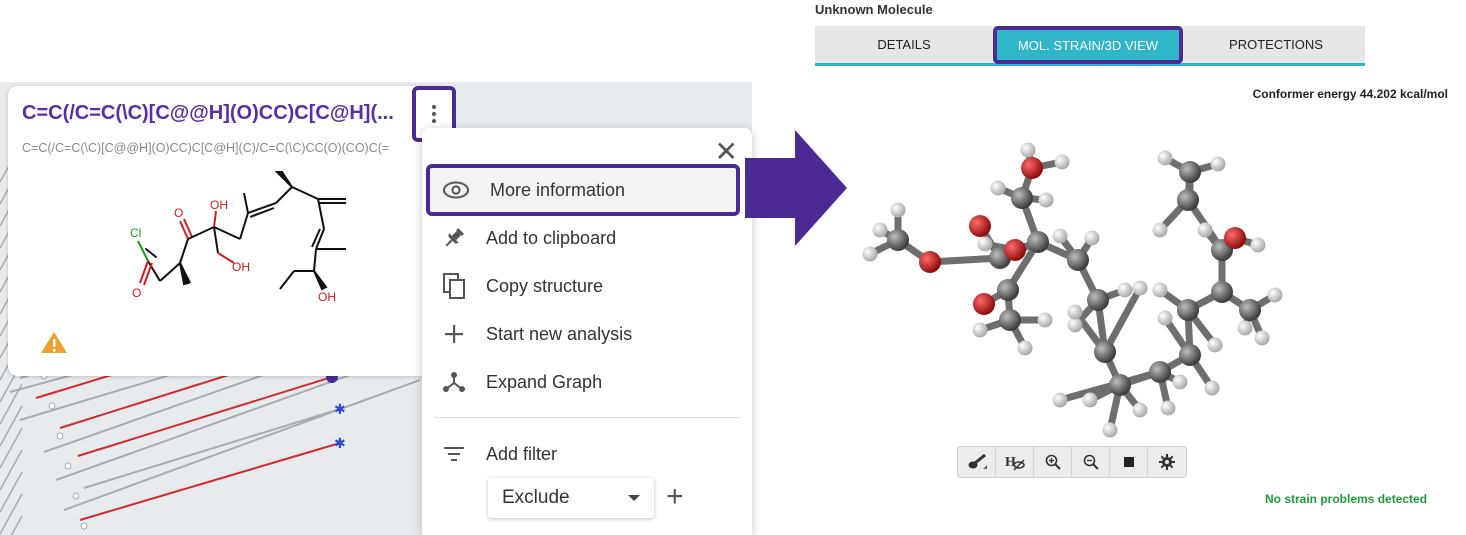 Image resolution: width=1466 pixels, height=535 pixels. What do you see at coordinates (1276, 44) in the screenshot?
I see `tab-protections: PROTECTIONS` at bounding box center [1276, 44].